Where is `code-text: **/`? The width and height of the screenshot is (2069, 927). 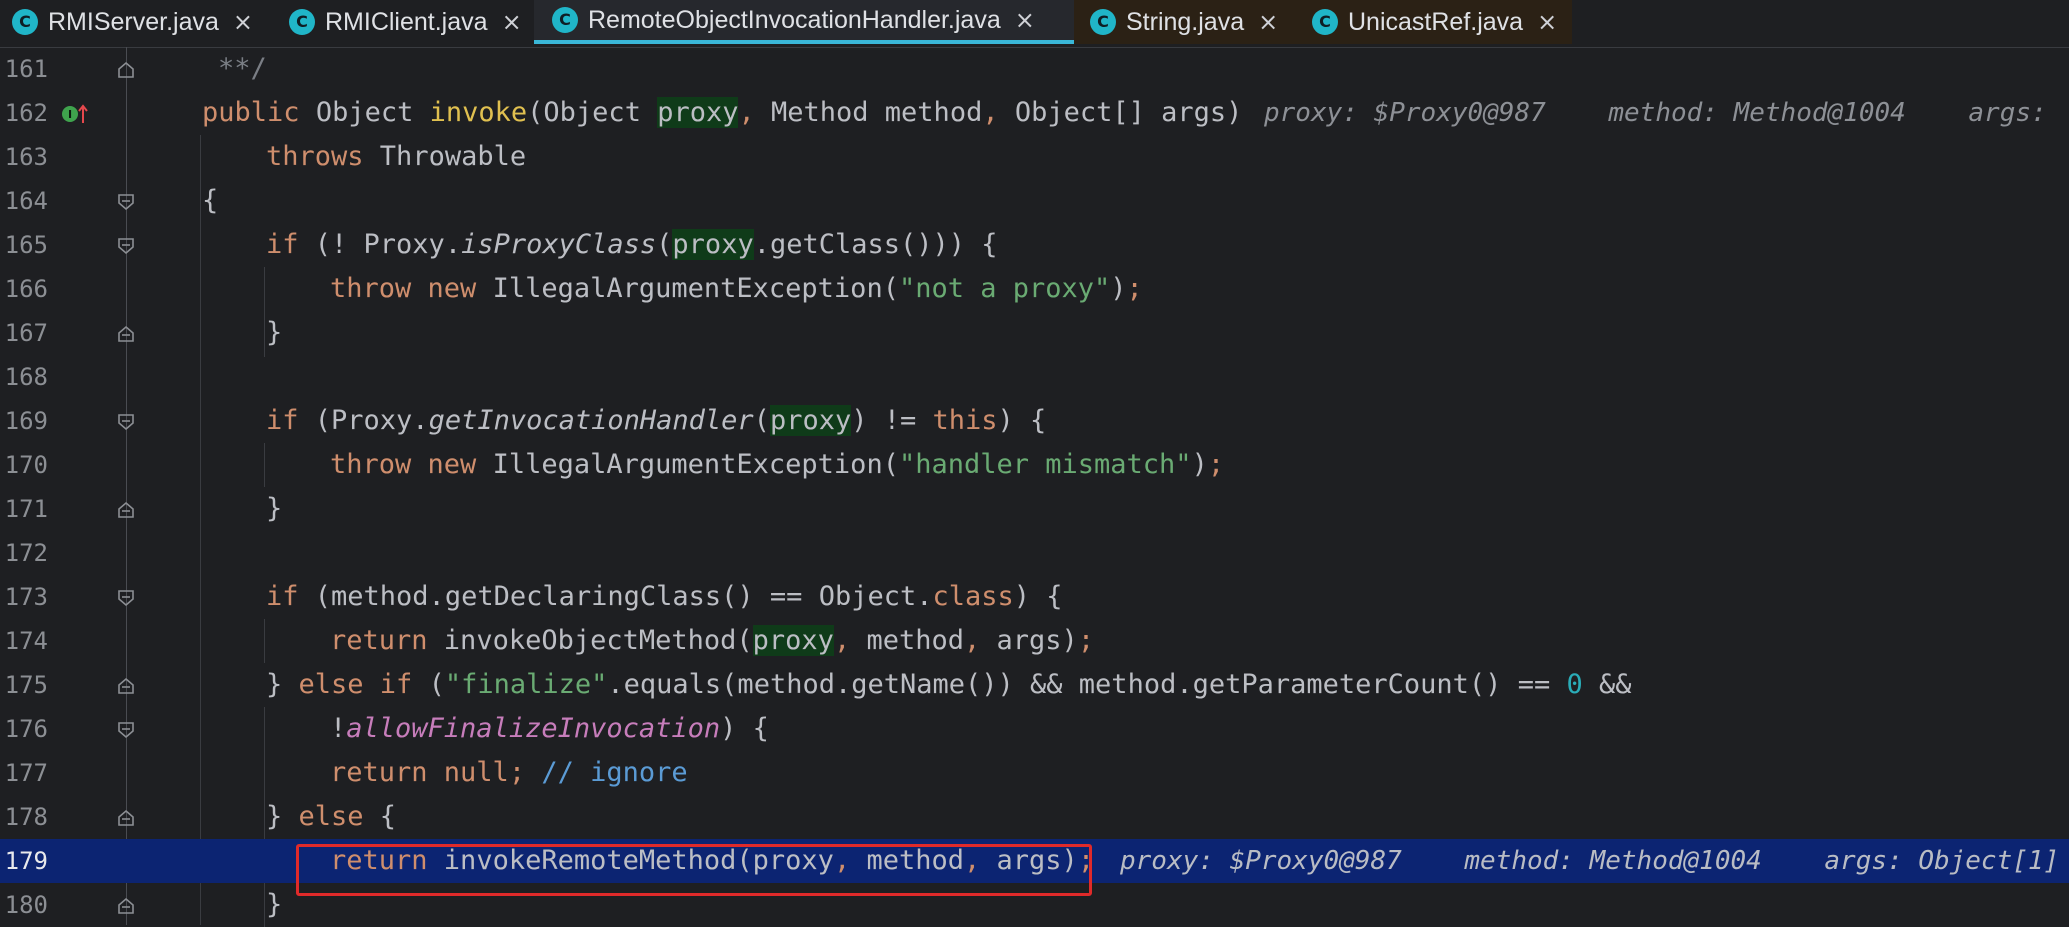 code-text: **/ is located at coordinates (242, 68).